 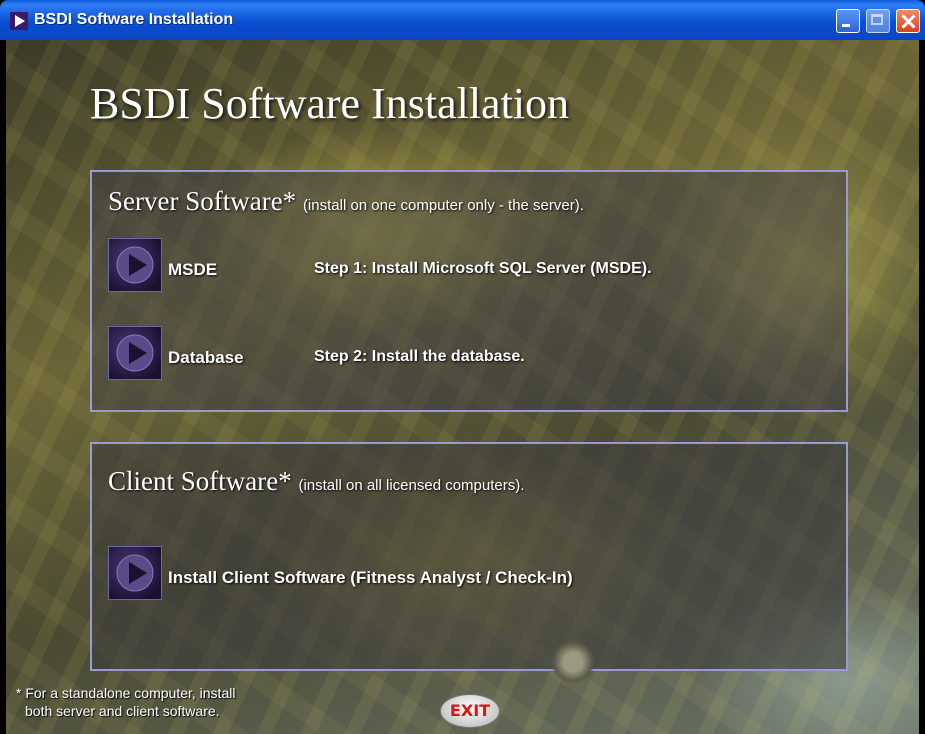 What do you see at coordinates (878, 21) in the screenshot?
I see `maximize-button` at bounding box center [878, 21].